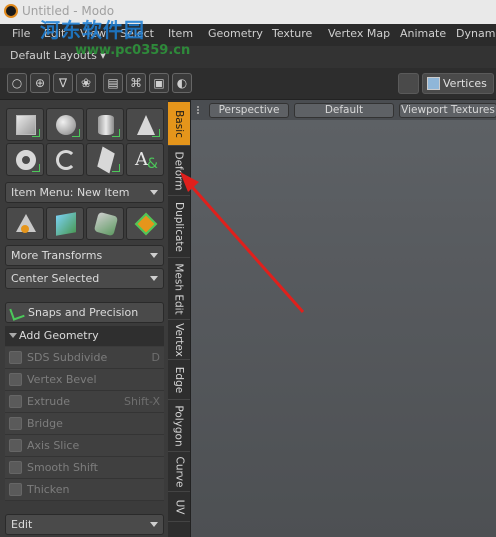 The width and height of the screenshot is (496, 537). What do you see at coordinates (92, 30) in the screenshot?
I see `watermark-text: 河东软件园` at bounding box center [92, 30].